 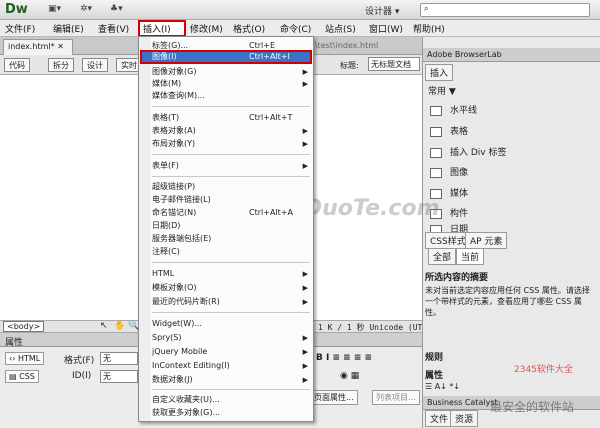 What do you see at coordinates (231, 166) in the screenshot?
I see `menu-item-form: 表单(F) ▶` at bounding box center [231, 166].